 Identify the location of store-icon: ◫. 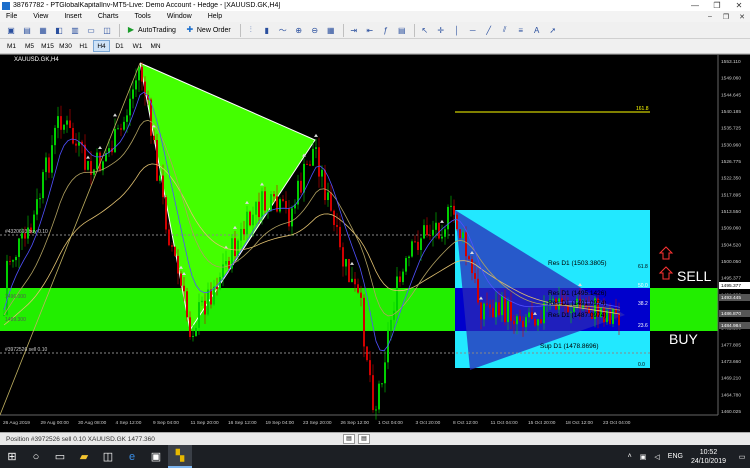
(108, 456).